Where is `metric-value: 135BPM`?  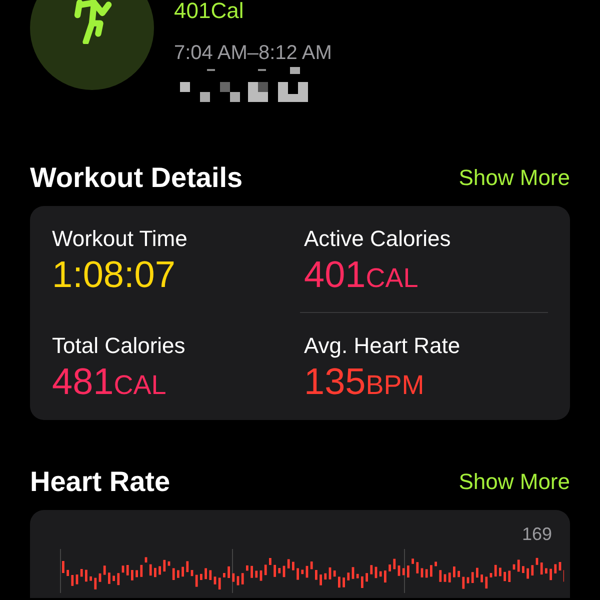
metric-value: 135BPM is located at coordinates (365, 382).